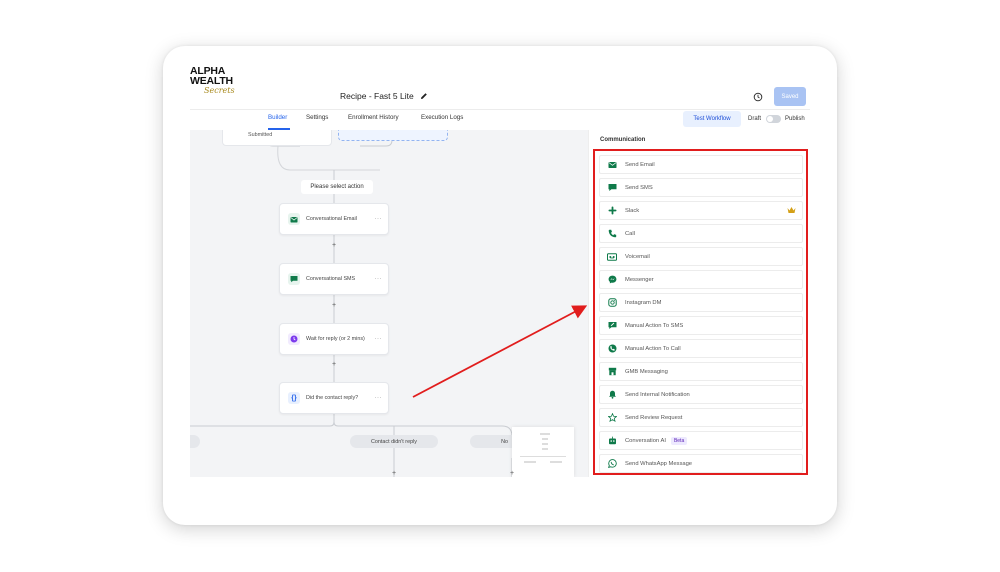 This screenshot has width=1000, height=572. I want to click on action-item-gmb-messaging: GMB Messaging, so click(701, 371).